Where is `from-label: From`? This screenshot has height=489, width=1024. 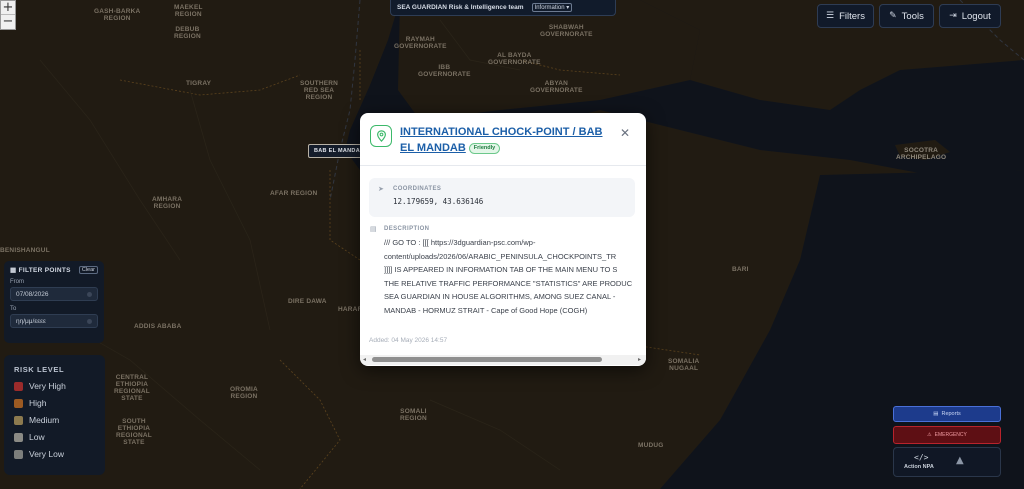
from-label: From is located at coordinates (17, 282).